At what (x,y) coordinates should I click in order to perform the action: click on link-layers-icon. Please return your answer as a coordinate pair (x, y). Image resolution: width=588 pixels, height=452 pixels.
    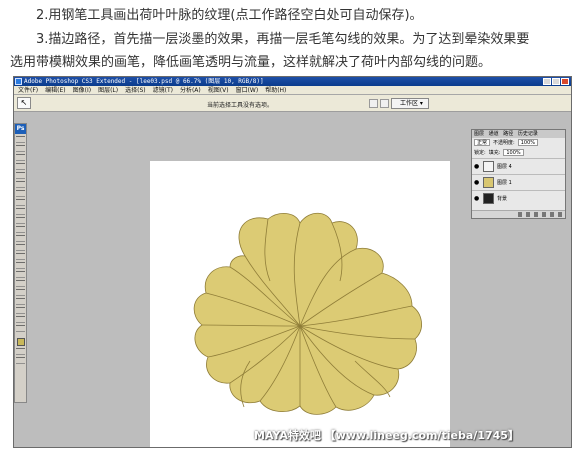
    Looking at the image, I should click on (520, 214).